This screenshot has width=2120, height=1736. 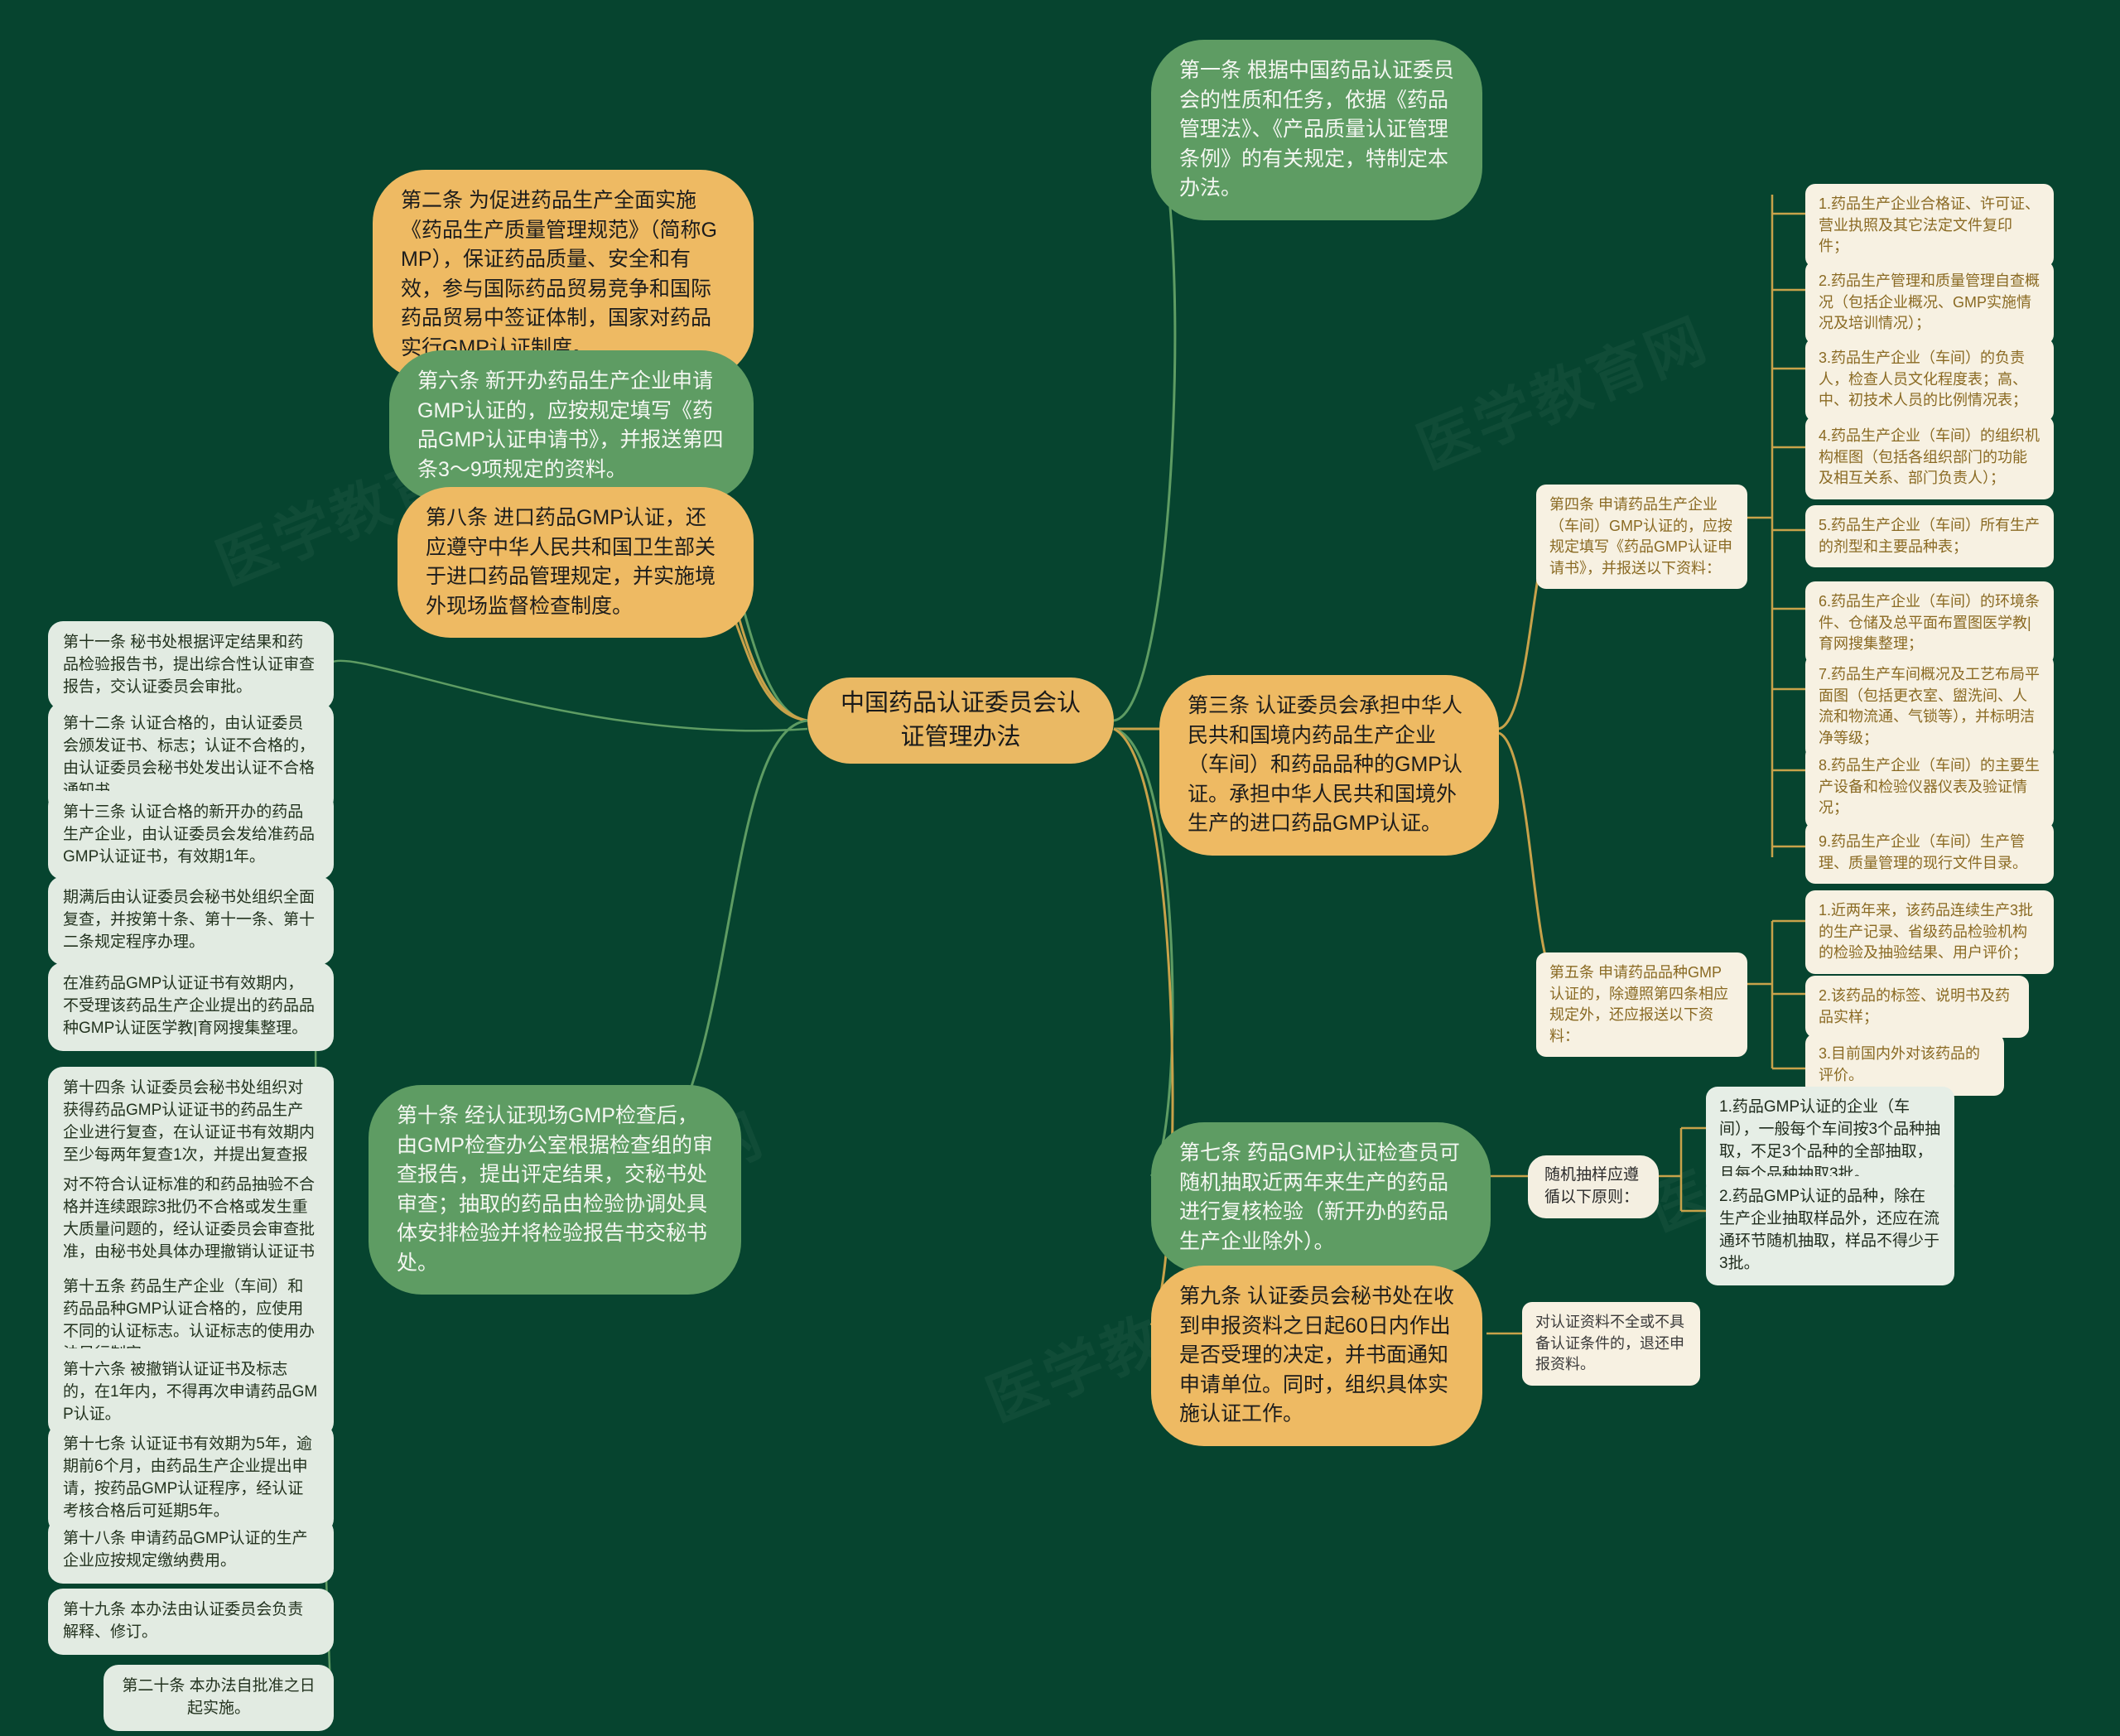 I want to click on branch-article-5: 第五条 申请药品品种GMP认证的，除遵照第四条相应规定外，还应报送以下资料：, so click(x=1641, y=1005).